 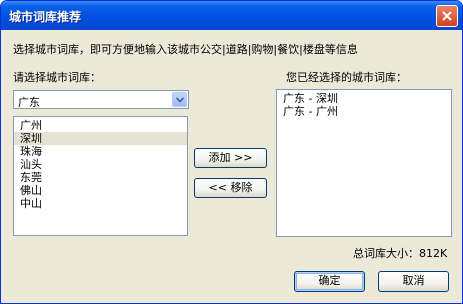 What do you see at coordinates (231, 15) in the screenshot?
I see `title-bar: 城市词库推荐` at bounding box center [231, 15].